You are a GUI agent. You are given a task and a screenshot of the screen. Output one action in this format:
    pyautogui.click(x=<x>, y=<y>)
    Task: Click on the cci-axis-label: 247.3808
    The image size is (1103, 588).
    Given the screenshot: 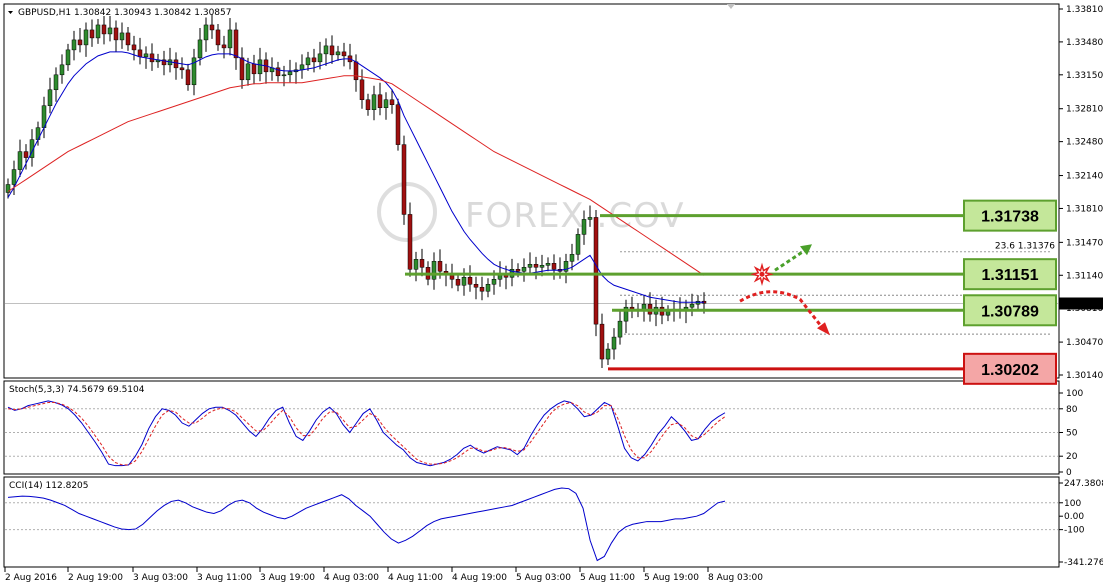 What is the action you would take?
    pyautogui.click(x=1083, y=484)
    